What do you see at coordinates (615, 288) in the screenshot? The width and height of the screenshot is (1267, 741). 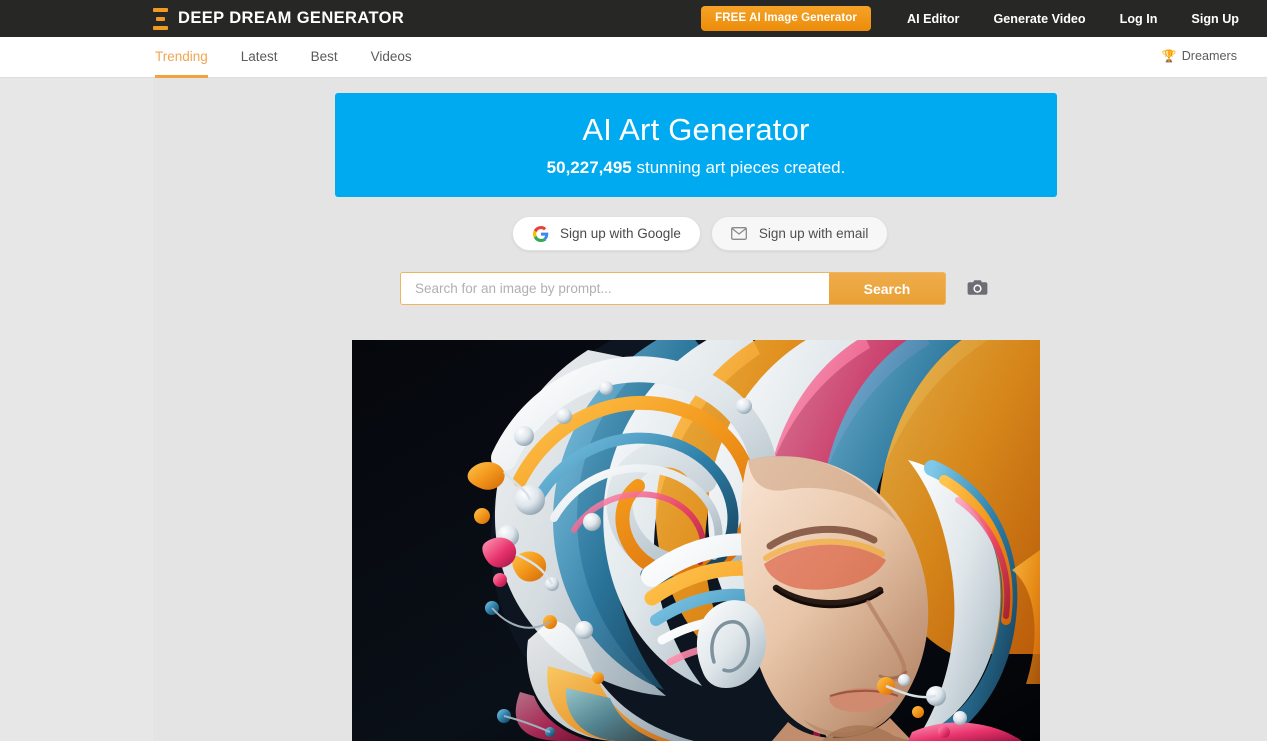 I see `search-input` at bounding box center [615, 288].